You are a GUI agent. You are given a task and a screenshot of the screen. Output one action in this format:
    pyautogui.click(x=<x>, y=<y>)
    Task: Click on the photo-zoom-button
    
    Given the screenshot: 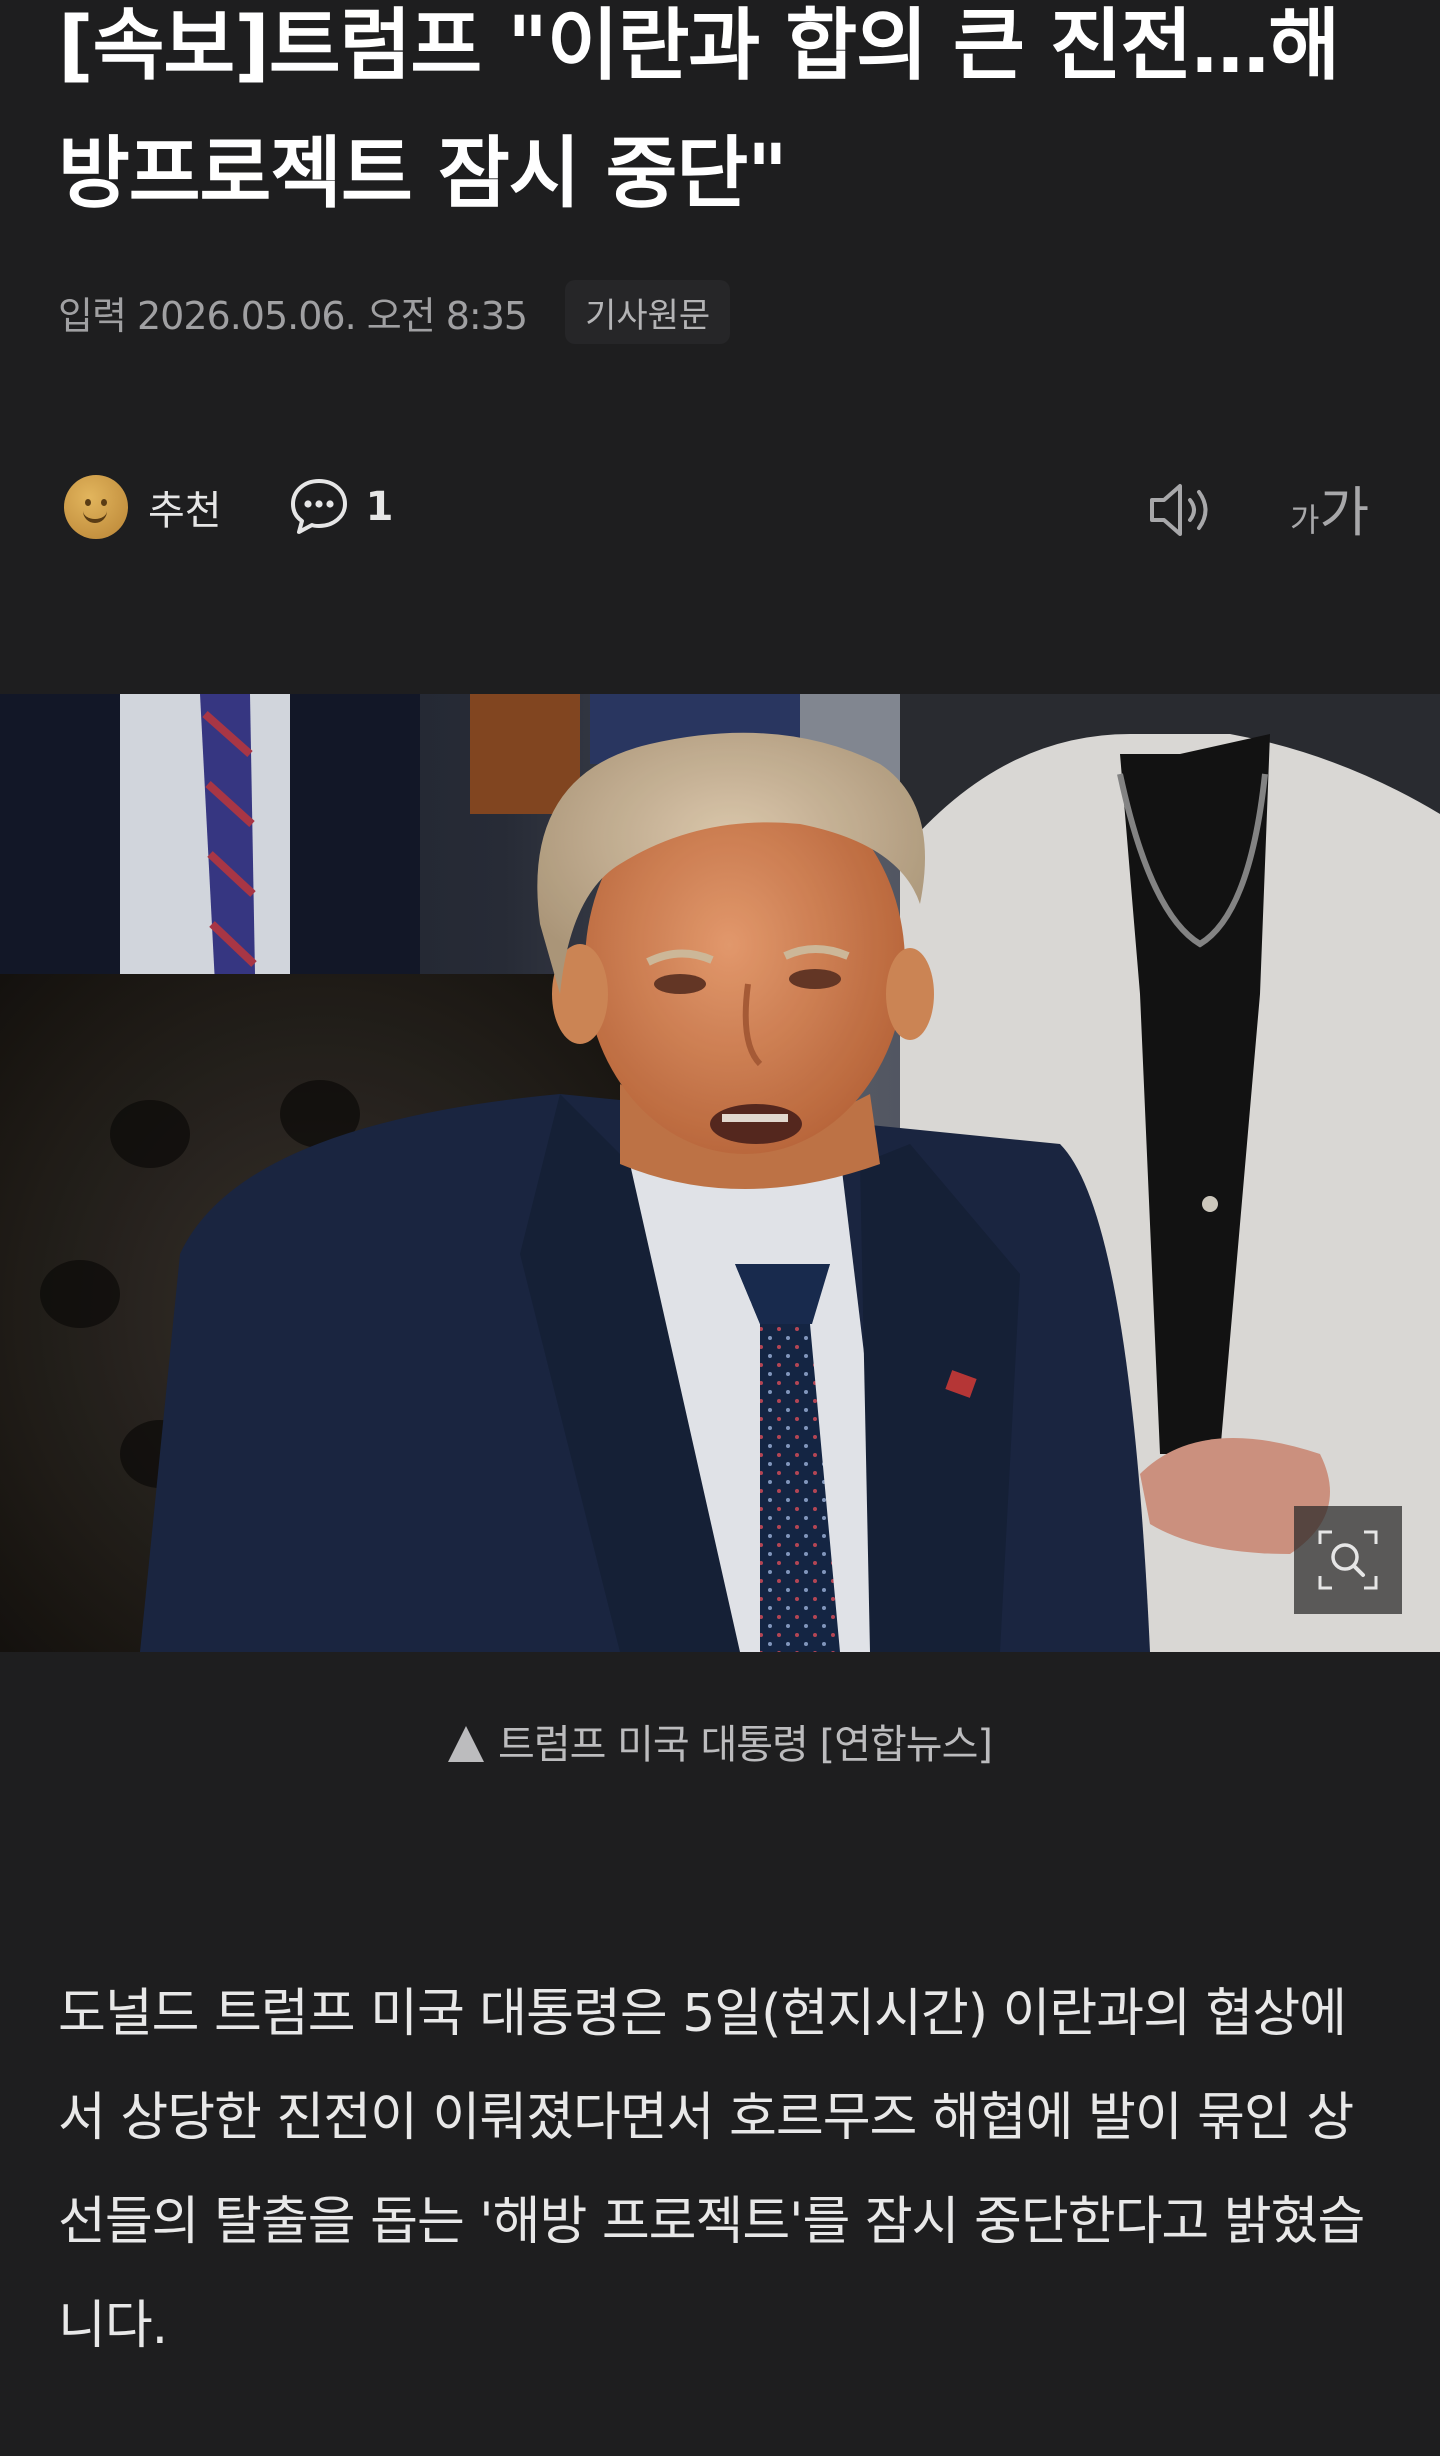 What is the action you would take?
    pyautogui.click(x=1348, y=1560)
    